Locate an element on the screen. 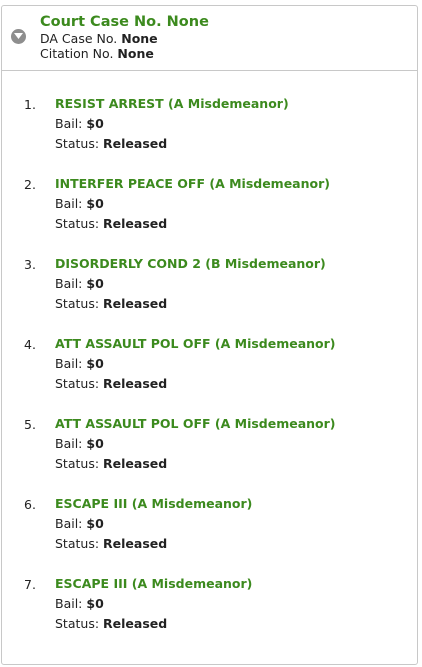 The width and height of the screenshot is (422, 667). court-case-title: Court Case No. None is located at coordinates (124, 22).